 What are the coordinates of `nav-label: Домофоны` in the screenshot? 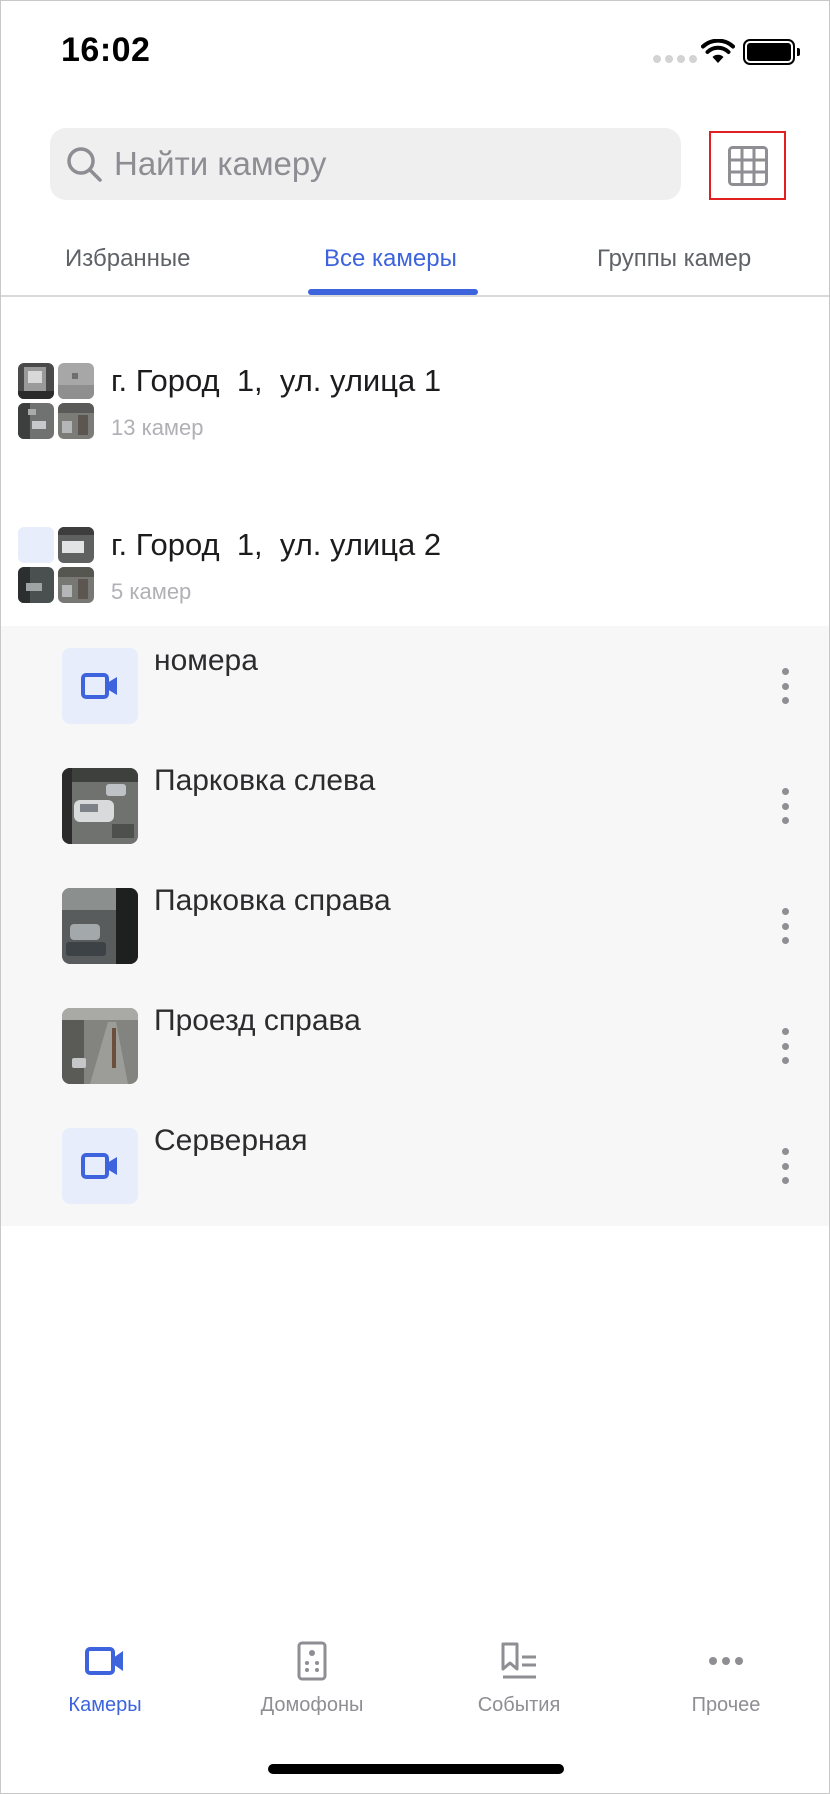 It's located at (312, 1705).